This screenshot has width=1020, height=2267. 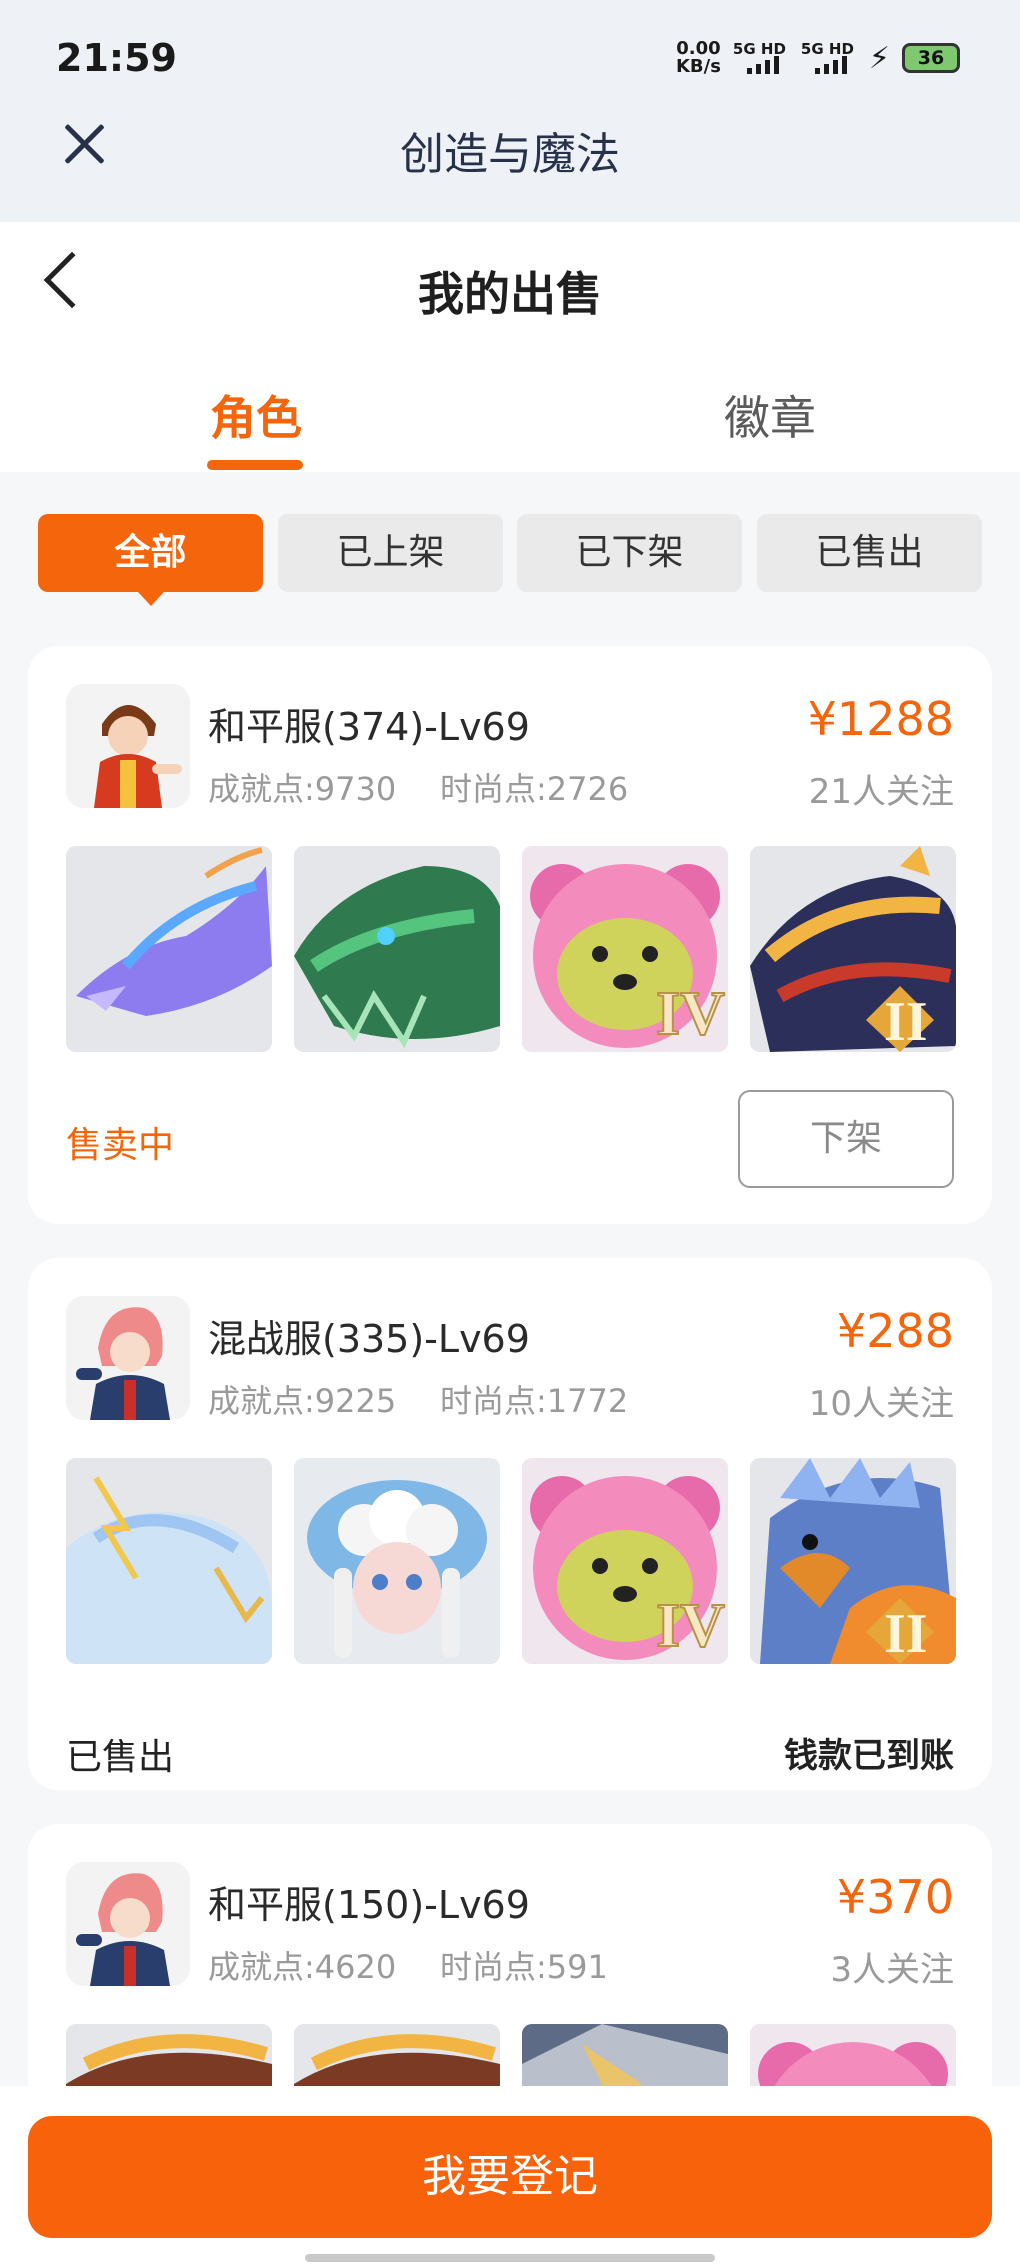 I want to click on fire-dragon-mount-thumb: II, so click(x=853, y=949).